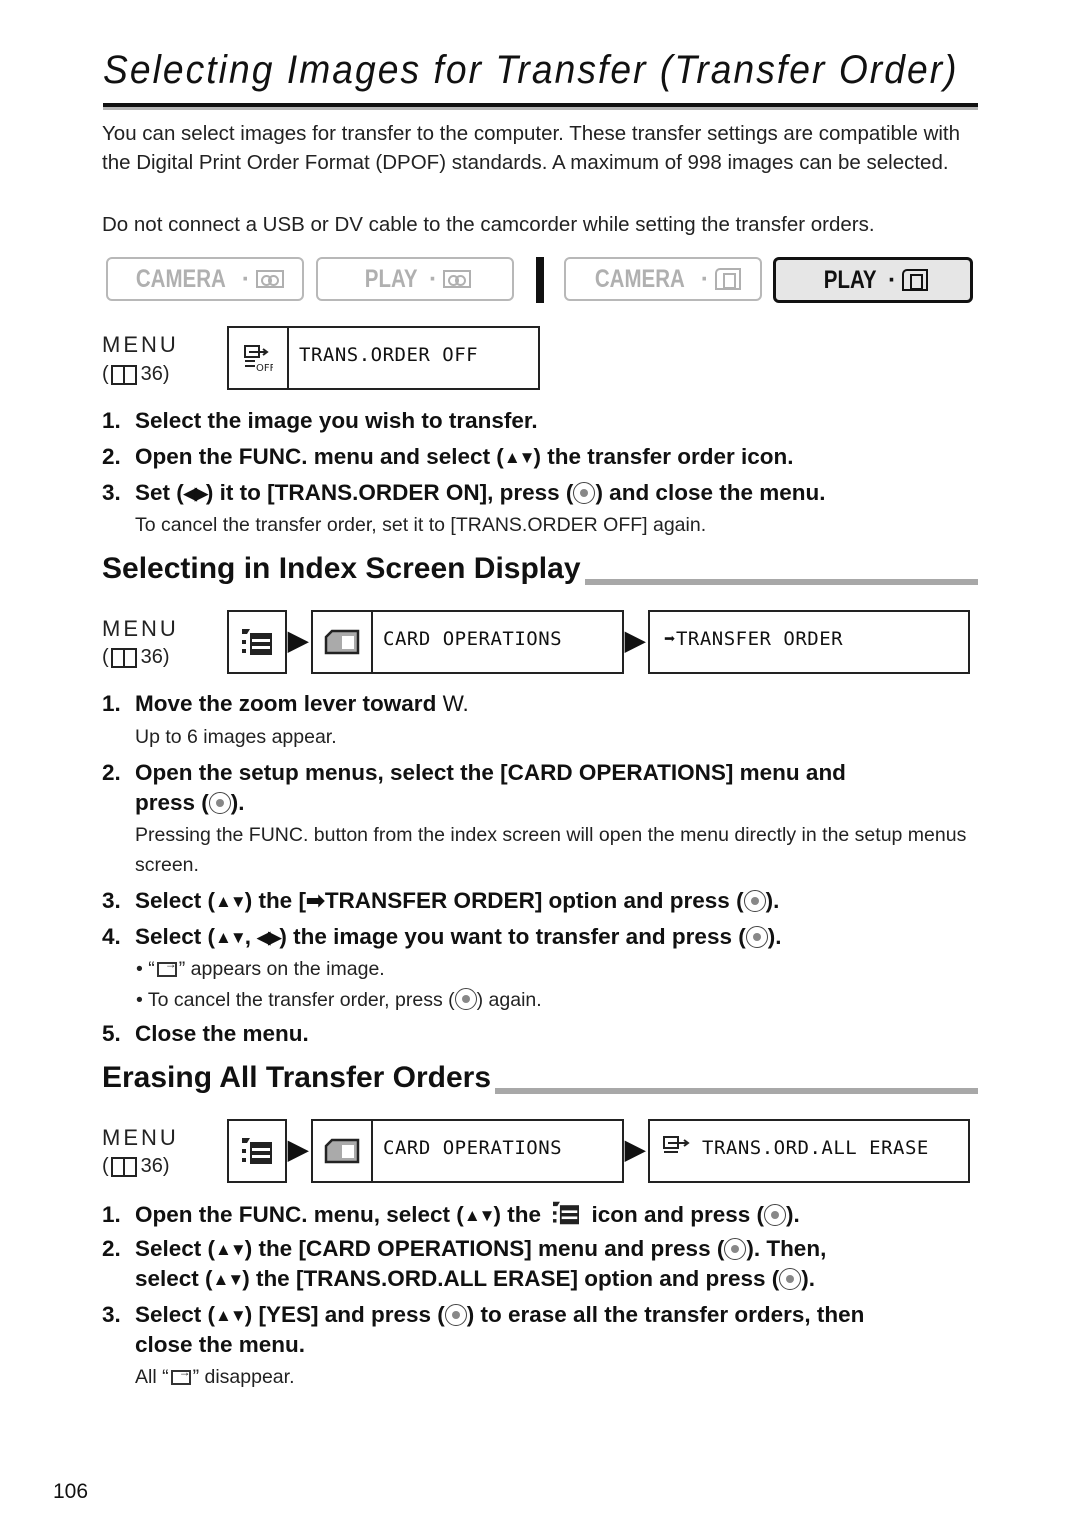 The width and height of the screenshot is (1080, 1534). Describe the element at coordinates (467, 642) in the screenshot. I see `lcd-card-operations: CARD OPERATIONS` at that location.